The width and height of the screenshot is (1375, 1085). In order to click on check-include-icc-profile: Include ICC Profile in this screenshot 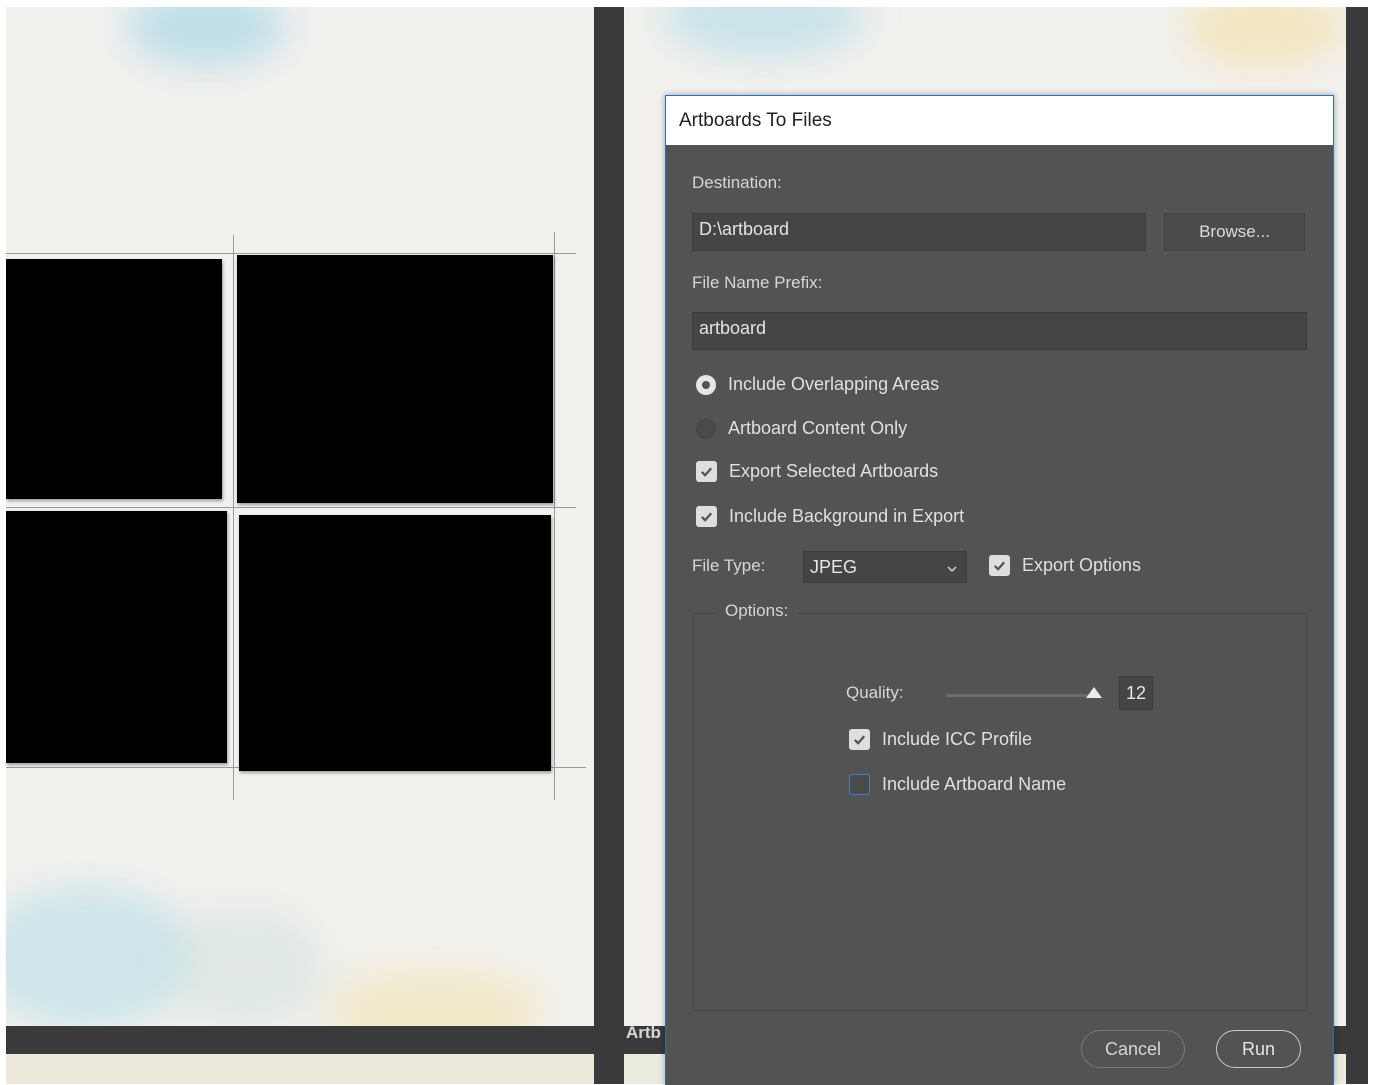, I will do `click(940, 739)`.